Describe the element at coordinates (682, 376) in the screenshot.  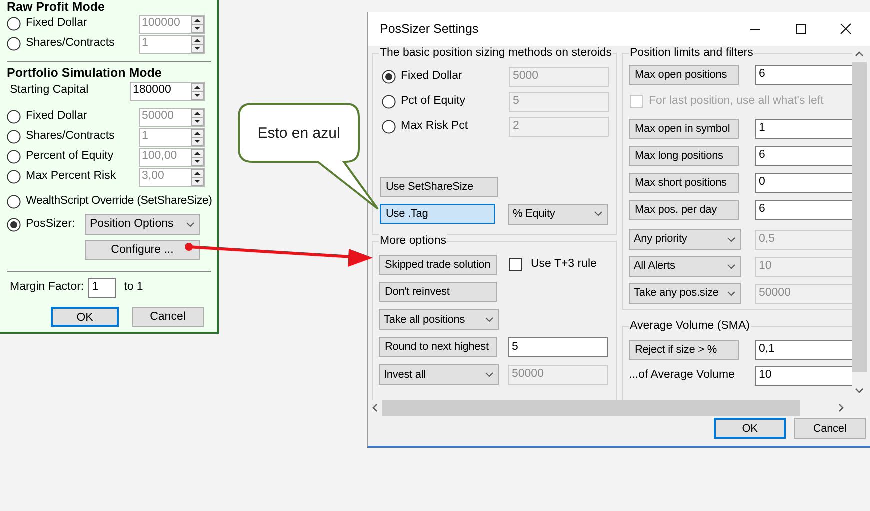
I see `field-label: ...of Average Volume` at that location.